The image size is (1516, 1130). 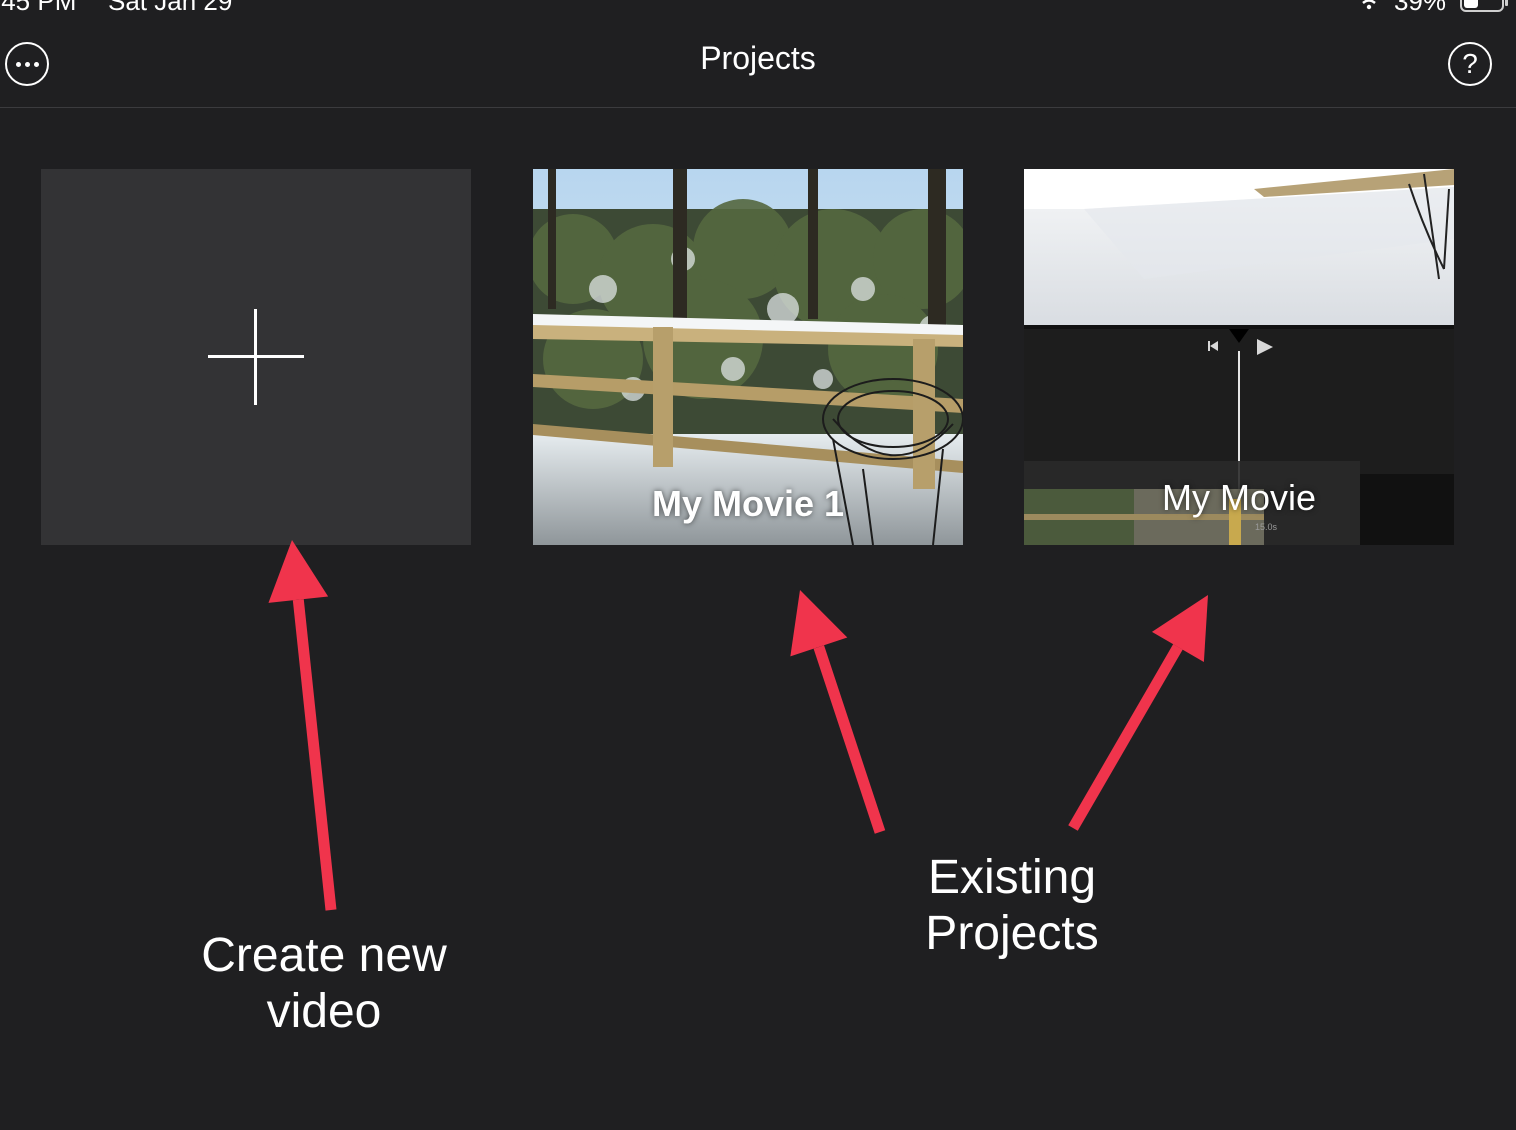 What do you see at coordinates (1369, 4) in the screenshot?
I see `wifi-icon` at bounding box center [1369, 4].